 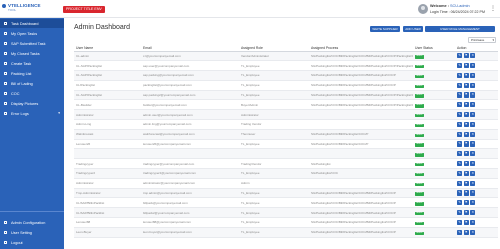 I want to click on email-cell-text: administrator@yourcompanyemail.com, so click(x=169, y=183).